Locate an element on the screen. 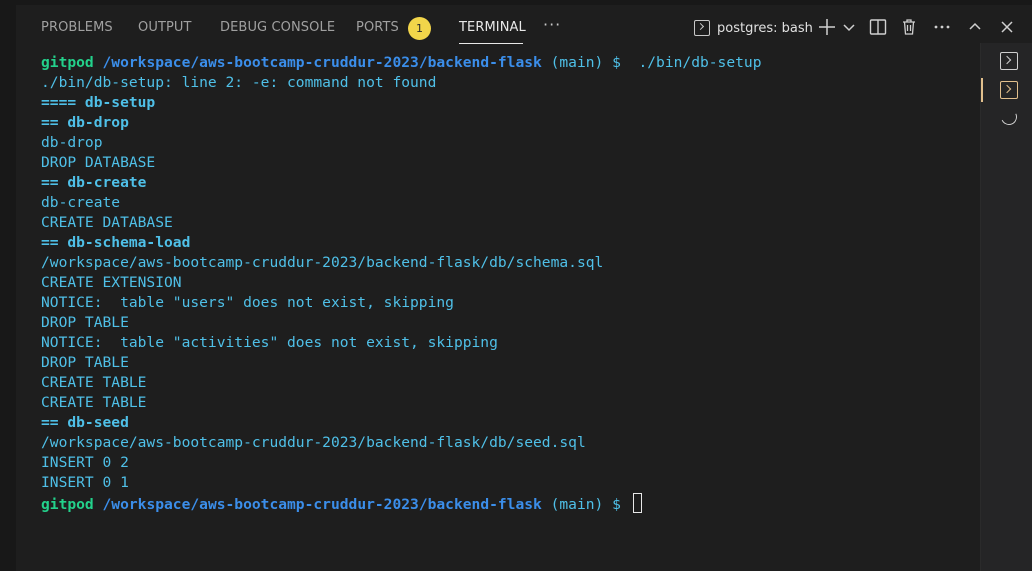 The width and height of the screenshot is (1032, 571). terminal-text: (main) $ ./bin/db-setup is located at coordinates (651, 62).